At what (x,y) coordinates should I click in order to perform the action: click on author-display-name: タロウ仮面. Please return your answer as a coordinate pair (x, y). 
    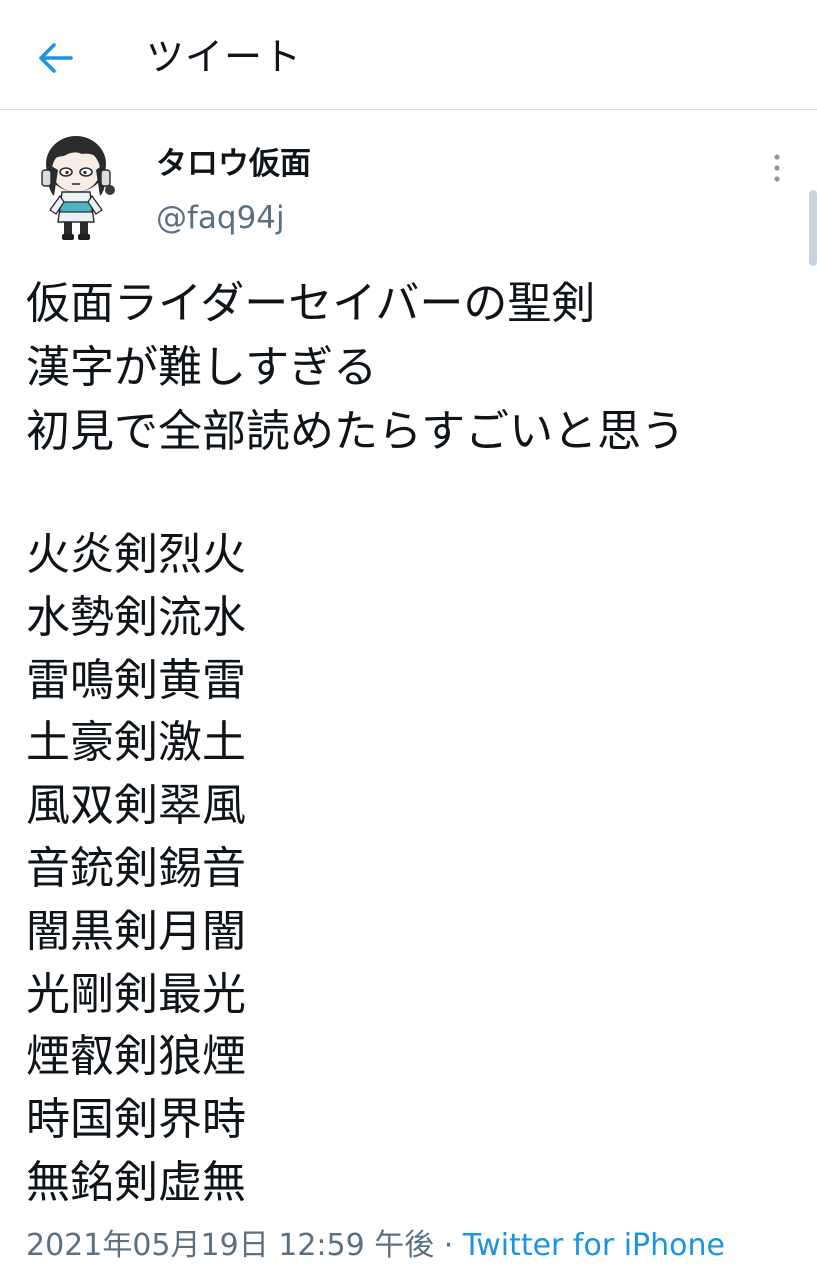
    Looking at the image, I should click on (233, 164).